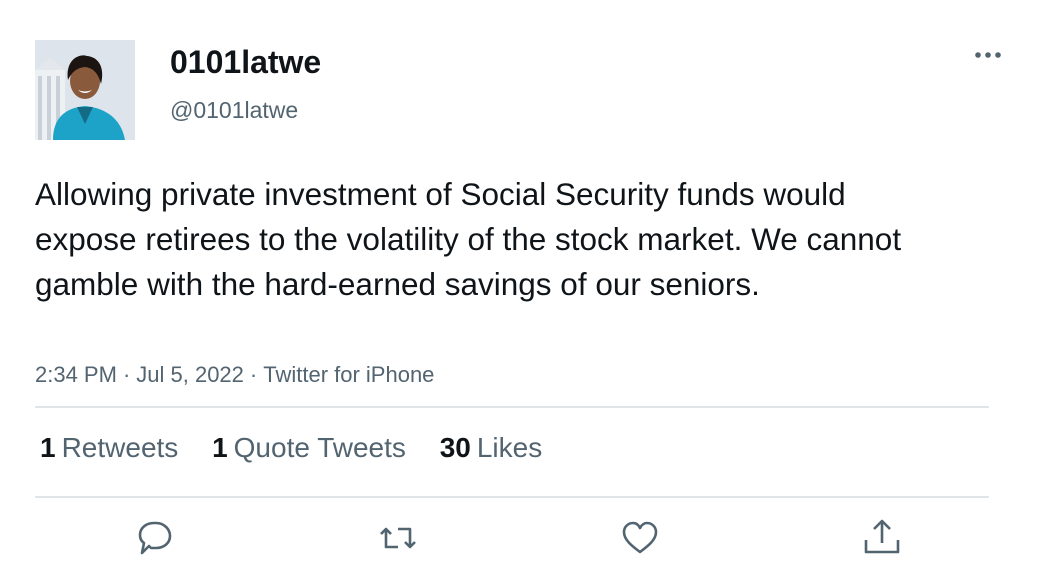 This screenshot has height=570, width=1050. Describe the element at coordinates (319, 447) in the screenshot. I see `quote-tweets-label: Quote Tweets` at that location.